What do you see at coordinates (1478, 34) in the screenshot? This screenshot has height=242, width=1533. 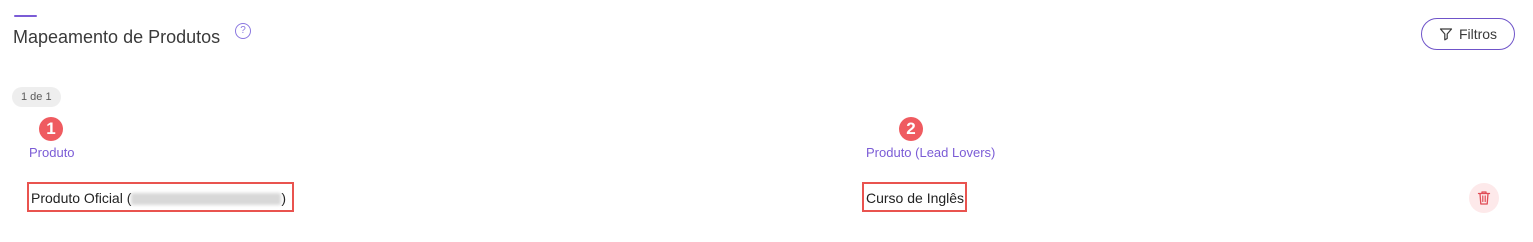 I see `filters-label: Filtros` at bounding box center [1478, 34].